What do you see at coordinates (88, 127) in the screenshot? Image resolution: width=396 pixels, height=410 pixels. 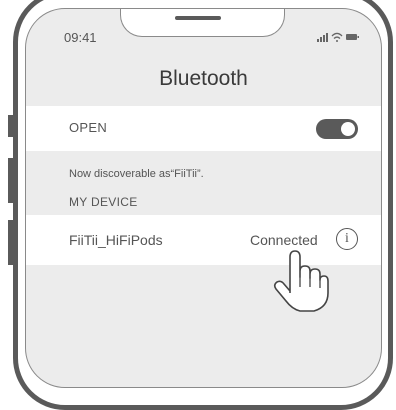 I see `bluetooth-toggle-label: OPEN` at bounding box center [88, 127].